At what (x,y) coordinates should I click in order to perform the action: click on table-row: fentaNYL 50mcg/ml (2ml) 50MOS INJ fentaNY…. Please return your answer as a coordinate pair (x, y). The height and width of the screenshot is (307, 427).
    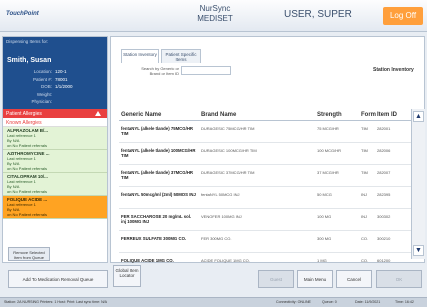
    Looking at the image, I should click on (265, 198).